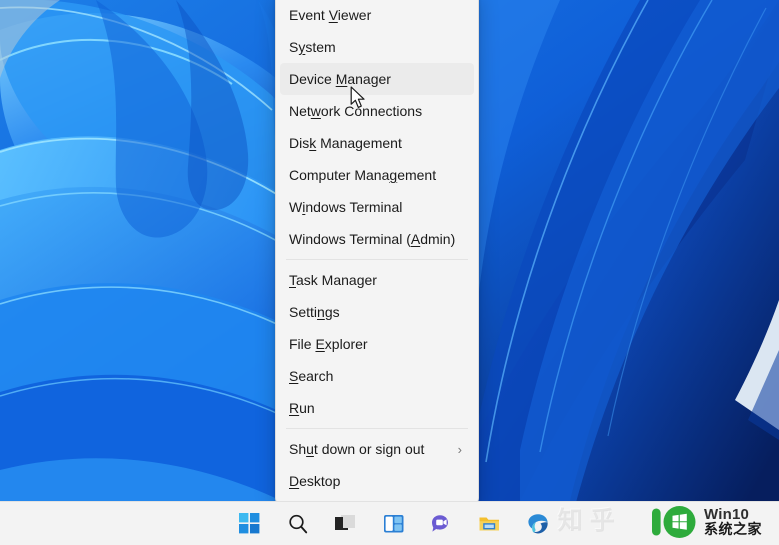 This screenshot has height=545, width=779. Describe the element at coordinates (377, 376) in the screenshot. I see `menu-item-search: Search` at that location.